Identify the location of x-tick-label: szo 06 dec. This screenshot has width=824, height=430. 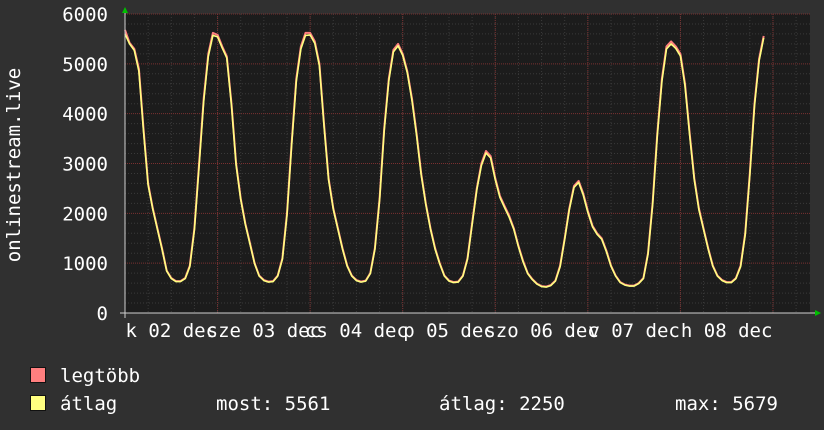
(541, 331).